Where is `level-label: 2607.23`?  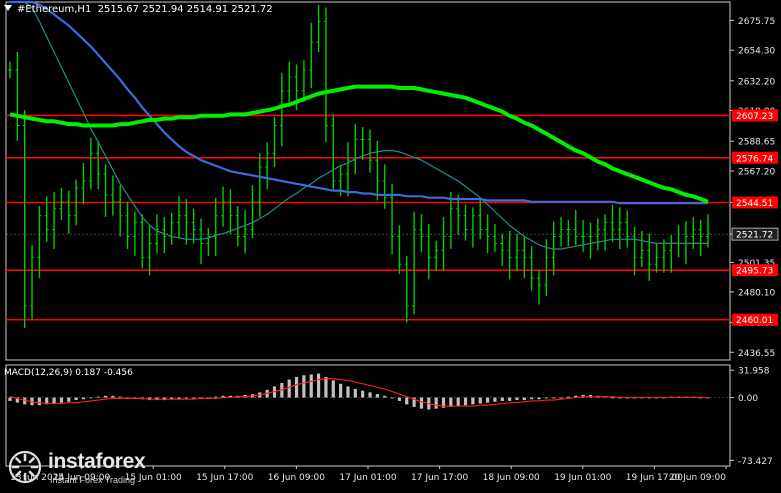 level-label: 2607.23 is located at coordinates (754, 117).